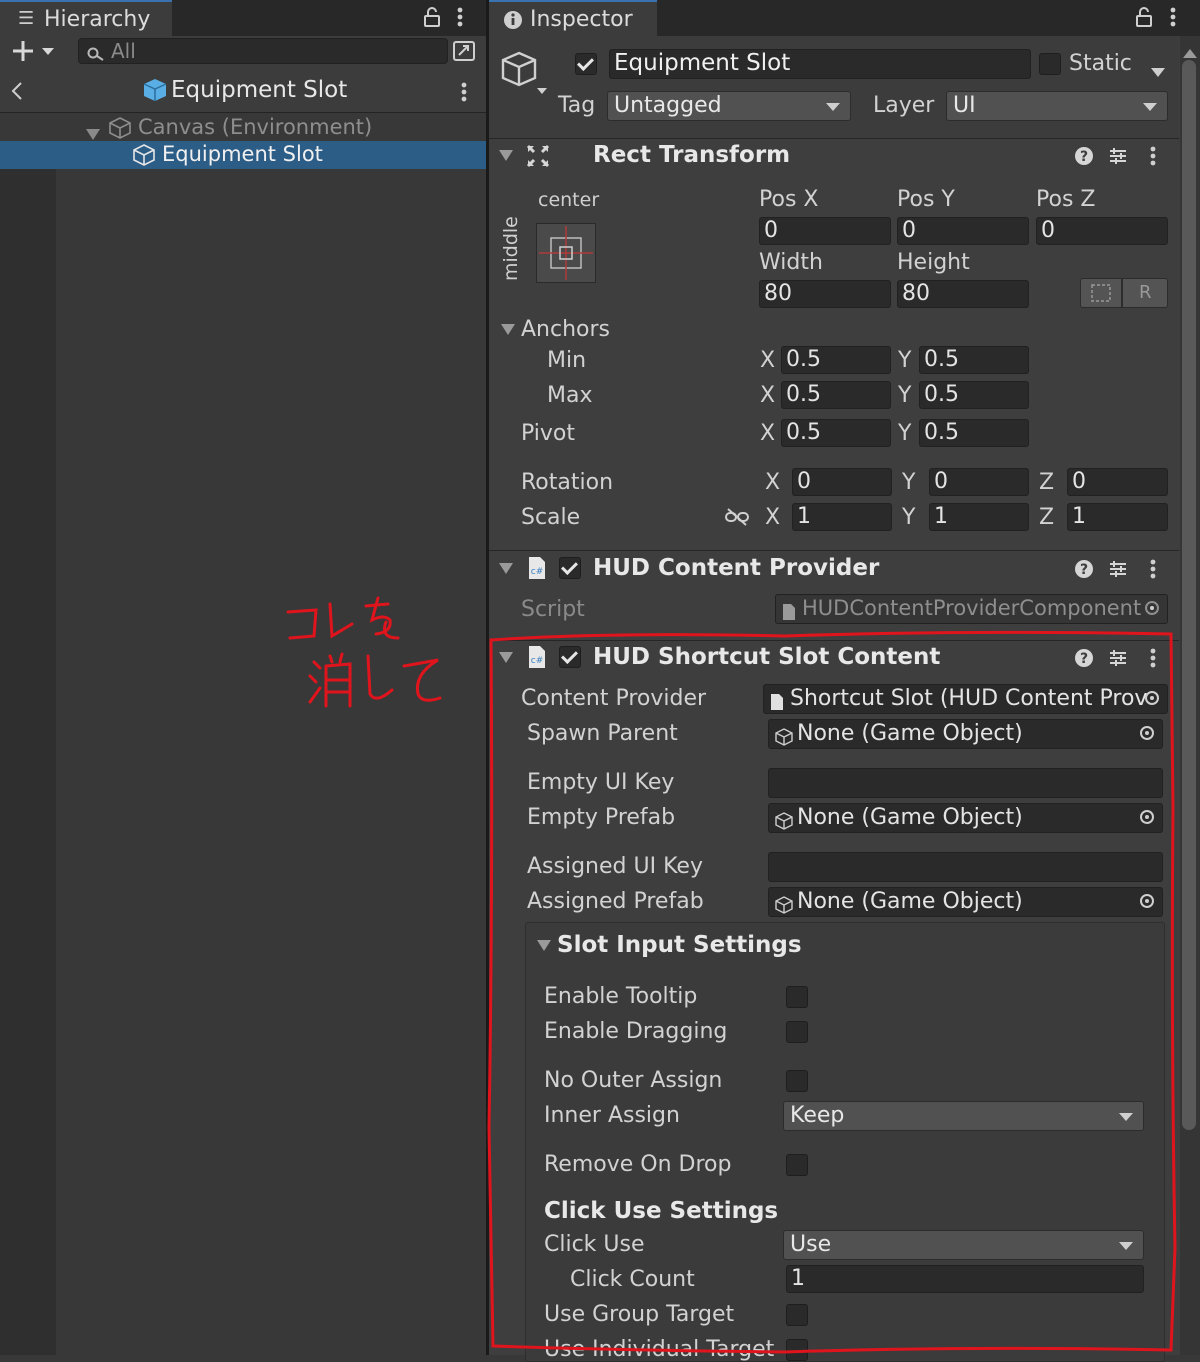 The width and height of the screenshot is (1200, 1362). I want to click on scene-title: Equipment Slot, so click(259, 90).